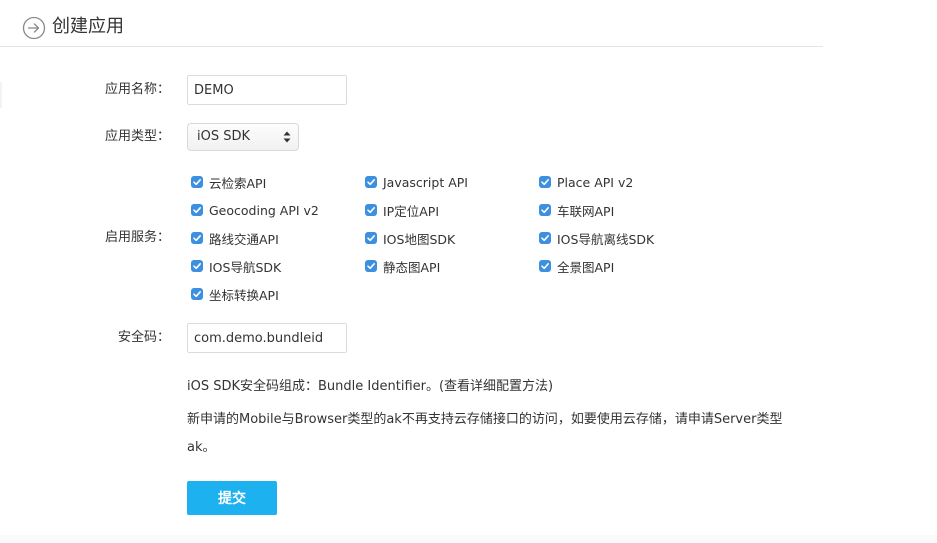 This screenshot has width=937, height=543. Describe the element at coordinates (267, 338) in the screenshot. I see `security-code-input` at that location.